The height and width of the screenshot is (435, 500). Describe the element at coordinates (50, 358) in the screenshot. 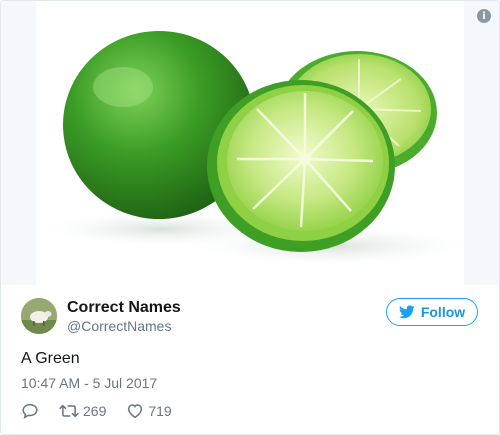

I see `tweet-text: A Green` at that location.